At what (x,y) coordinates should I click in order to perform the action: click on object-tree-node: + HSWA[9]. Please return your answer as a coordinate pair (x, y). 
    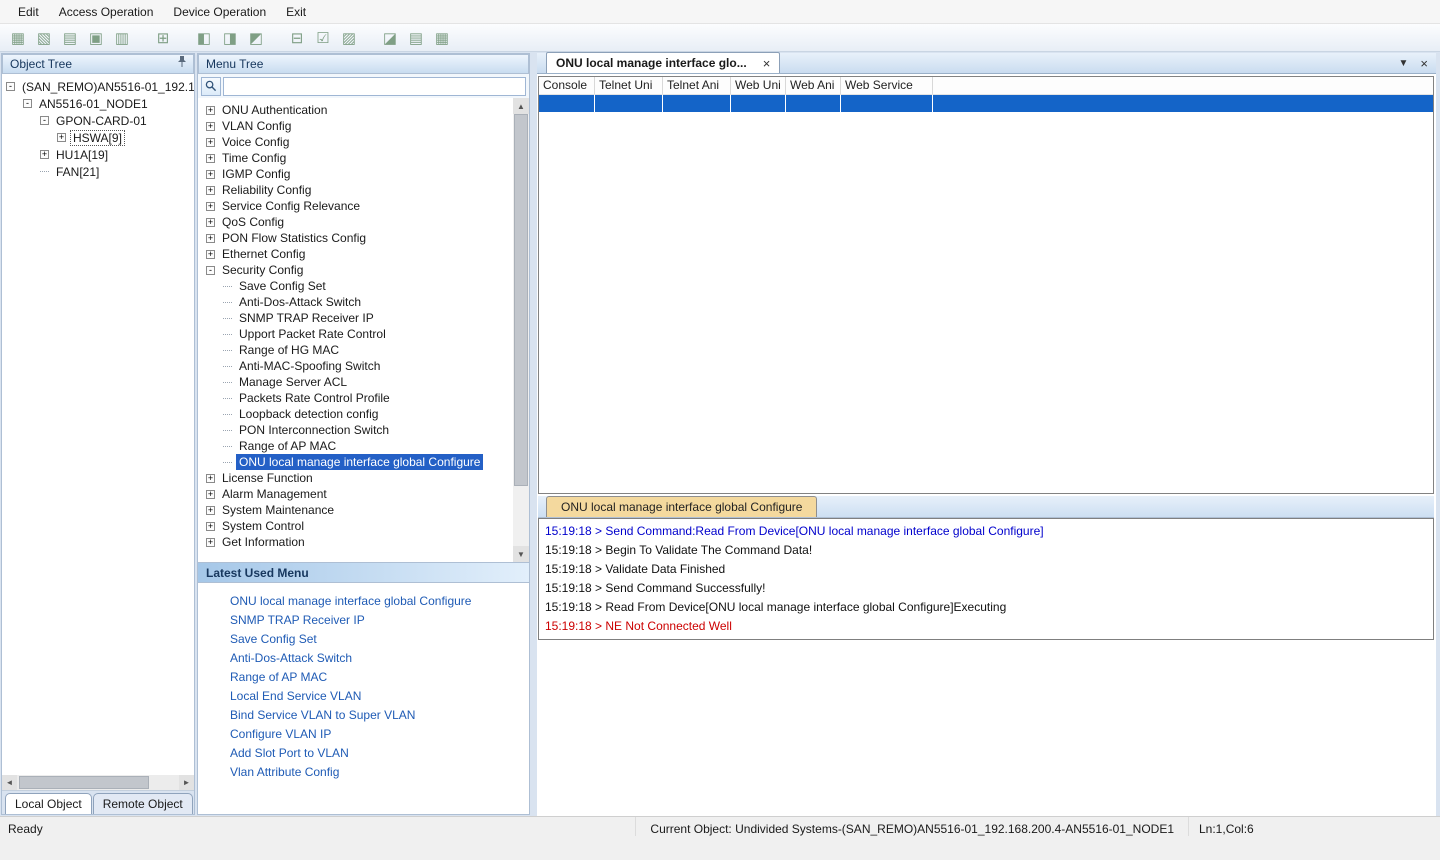
    Looking at the image, I should click on (98, 137).